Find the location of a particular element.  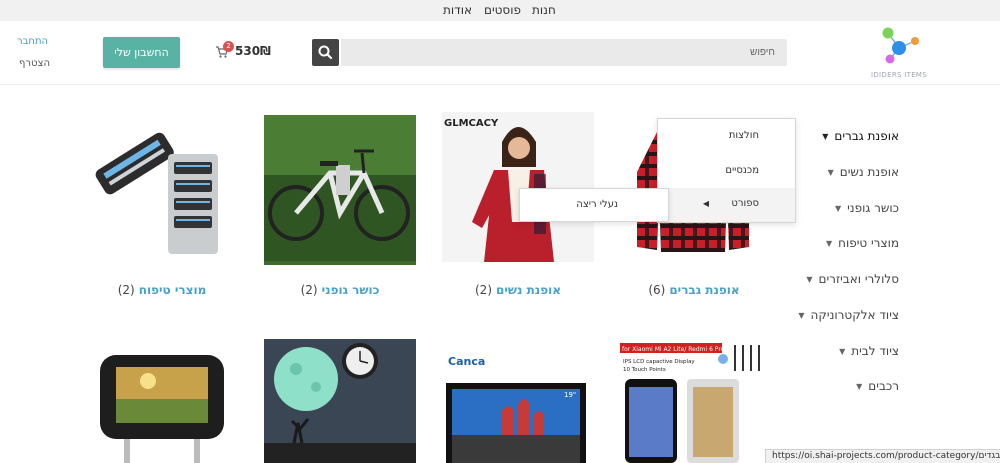

svg-text: 10 Touch Points is located at coordinates (644, 370).